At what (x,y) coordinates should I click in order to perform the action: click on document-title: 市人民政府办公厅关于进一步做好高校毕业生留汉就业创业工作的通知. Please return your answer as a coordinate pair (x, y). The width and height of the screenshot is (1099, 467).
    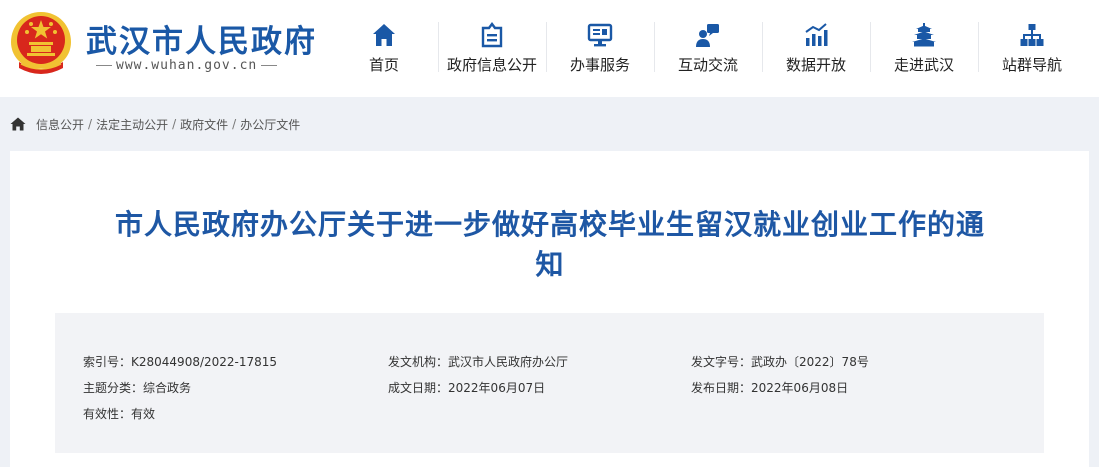
    Looking at the image, I should click on (549, 244).